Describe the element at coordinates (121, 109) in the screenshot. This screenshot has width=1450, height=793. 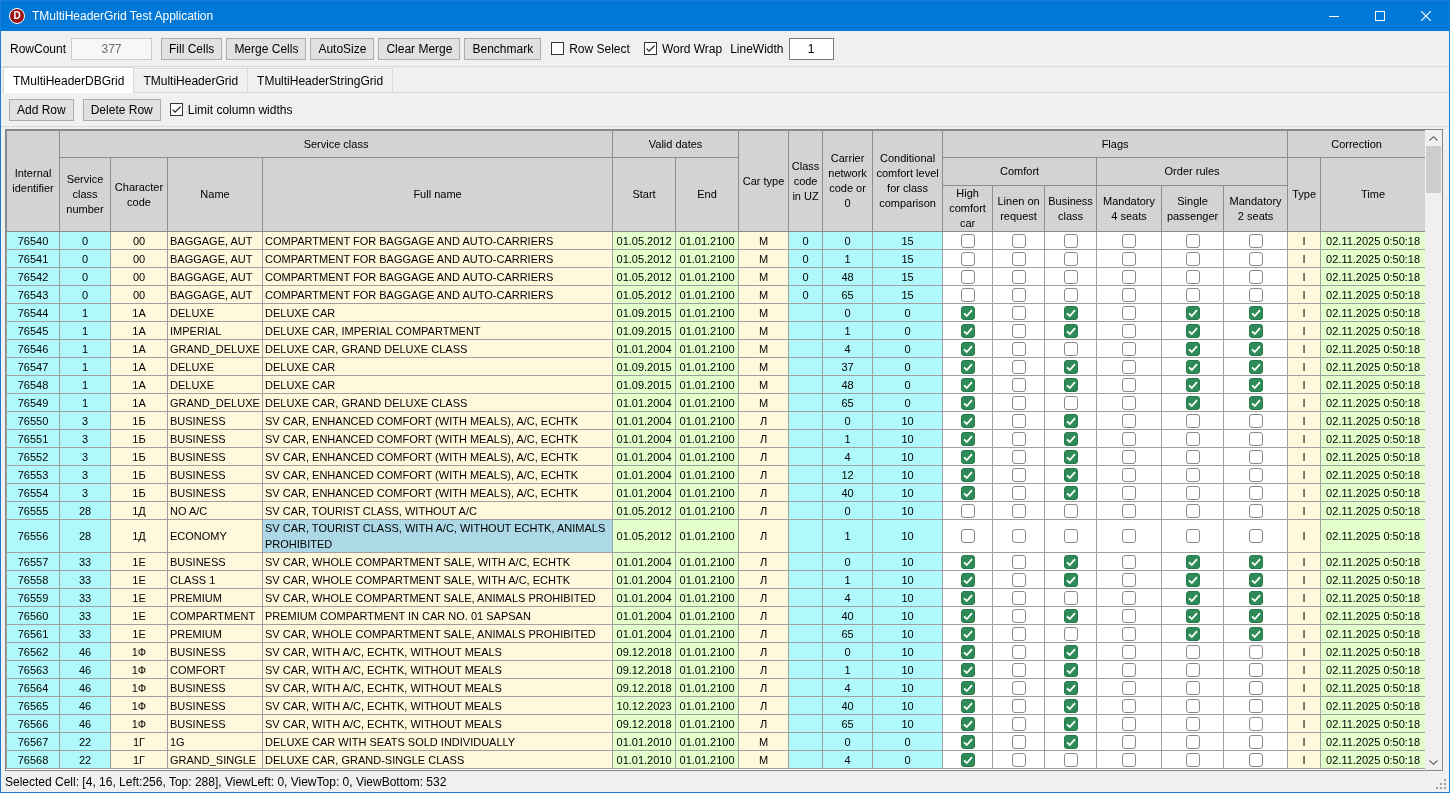
I see `toolbar-button: Delete Row` at that location.